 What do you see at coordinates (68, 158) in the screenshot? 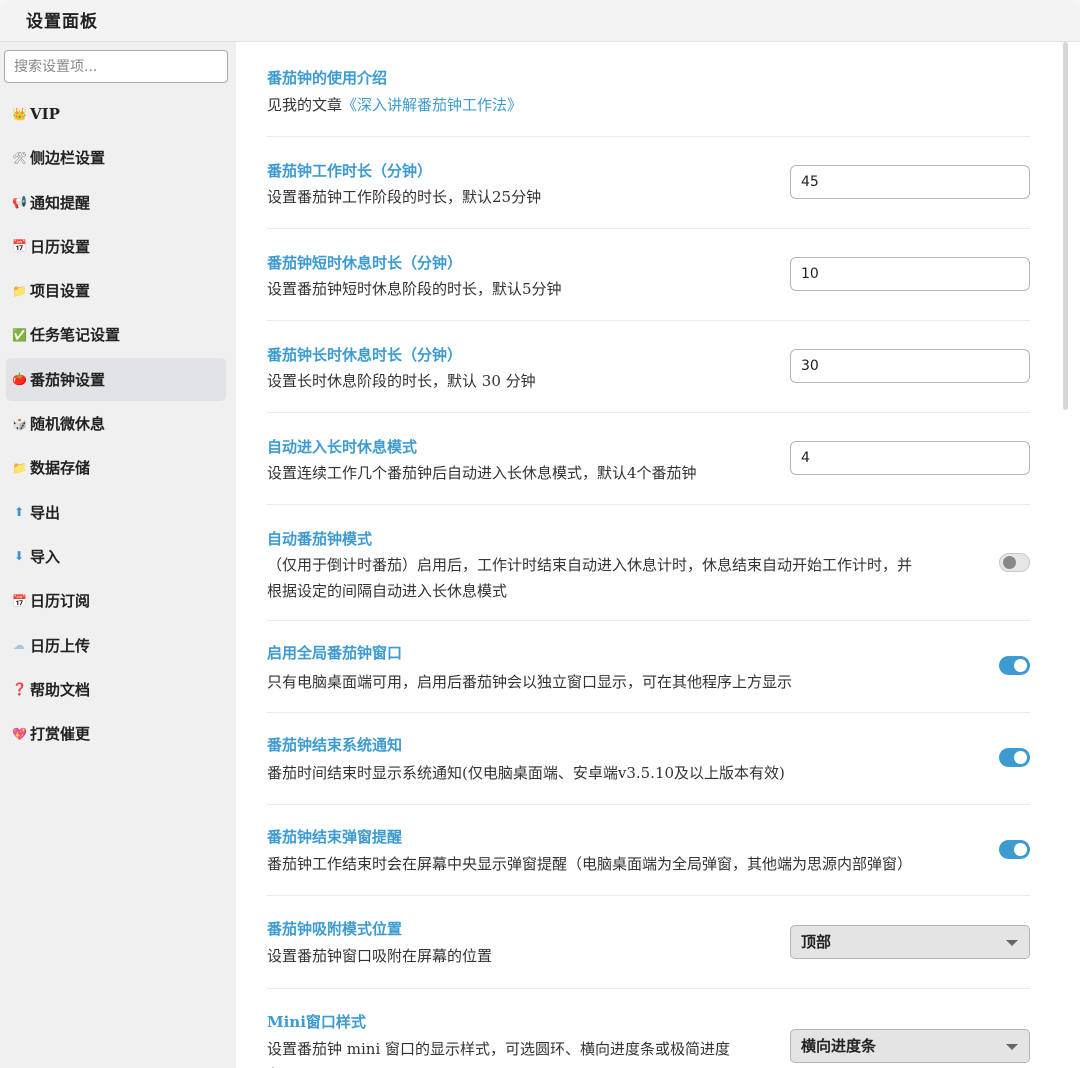
I see `sidebar-item-label: 侧边栏设置` at bounding box center [68, 158].